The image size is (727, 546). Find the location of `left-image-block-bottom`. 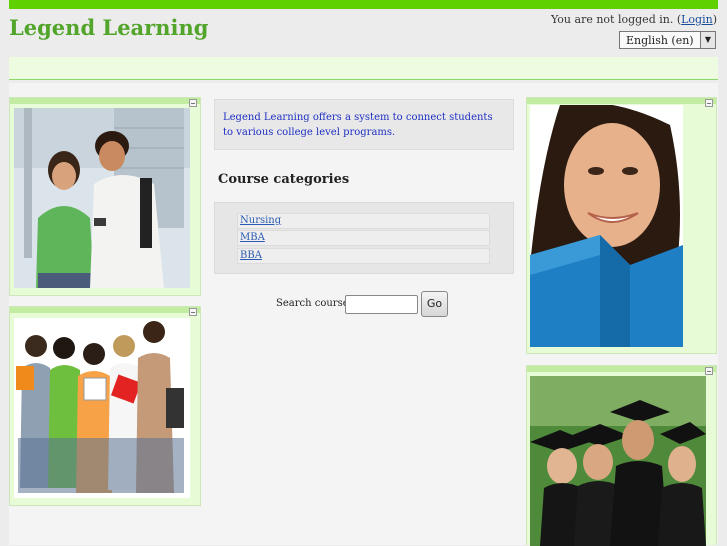

left-image-block-bottom is located at coordinates (105, 406).